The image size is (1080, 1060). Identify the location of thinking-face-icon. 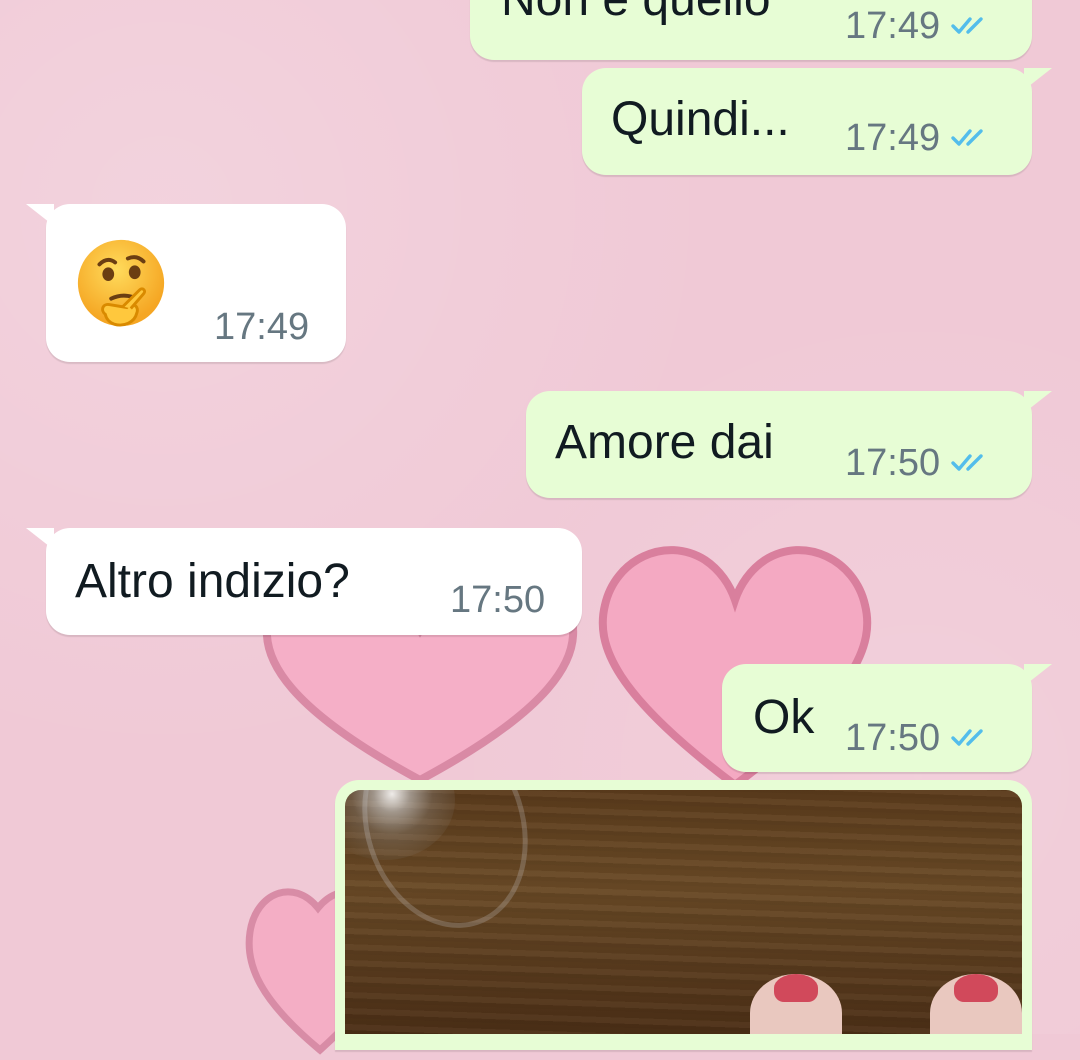
(121, 283).